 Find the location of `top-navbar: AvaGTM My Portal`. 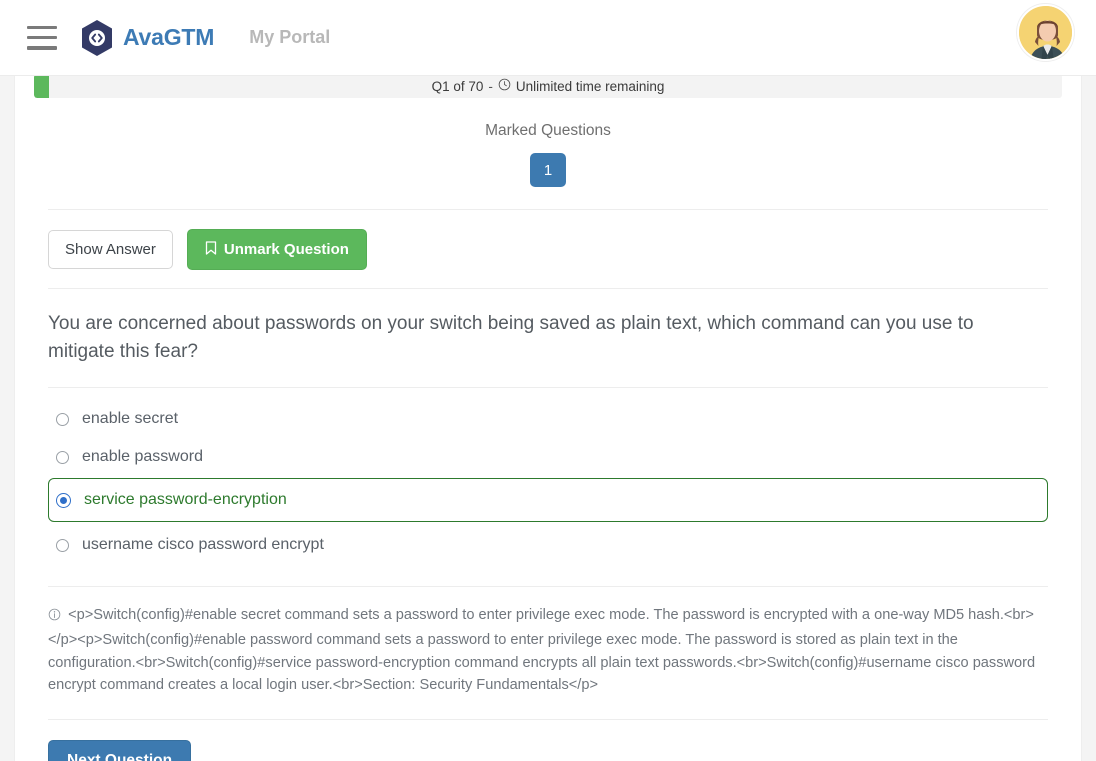

top-navbar: AvaGTM My Portal is located at coordinates (548, 38).